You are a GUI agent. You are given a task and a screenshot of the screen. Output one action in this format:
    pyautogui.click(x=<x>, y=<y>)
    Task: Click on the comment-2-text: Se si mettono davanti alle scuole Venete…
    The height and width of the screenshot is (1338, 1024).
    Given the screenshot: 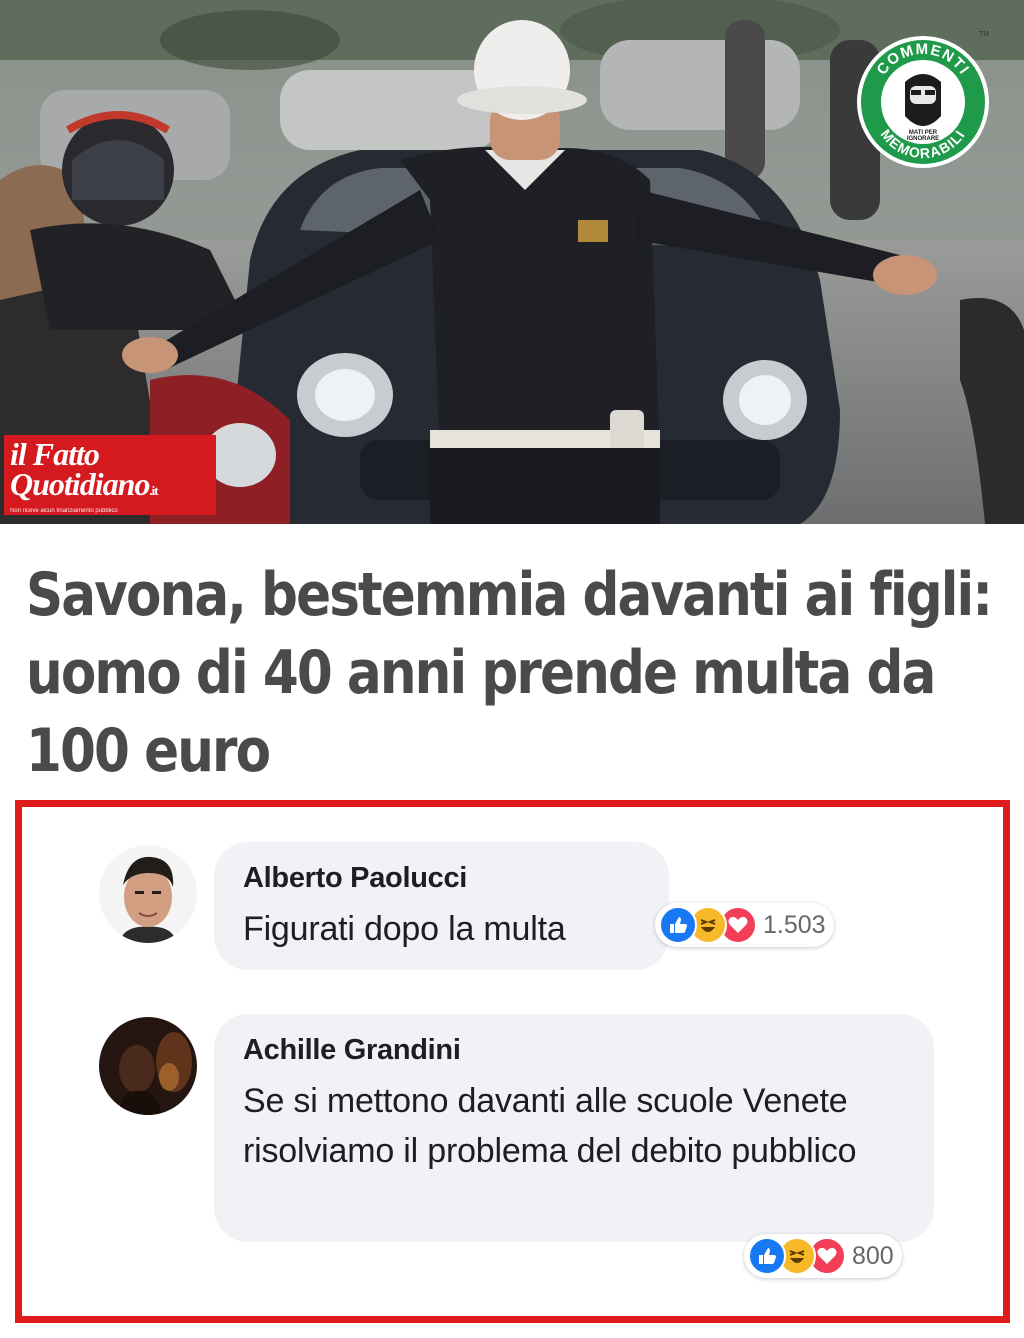 What is the action you would take?
    pyautogui.click(x=550, y=1126)
    